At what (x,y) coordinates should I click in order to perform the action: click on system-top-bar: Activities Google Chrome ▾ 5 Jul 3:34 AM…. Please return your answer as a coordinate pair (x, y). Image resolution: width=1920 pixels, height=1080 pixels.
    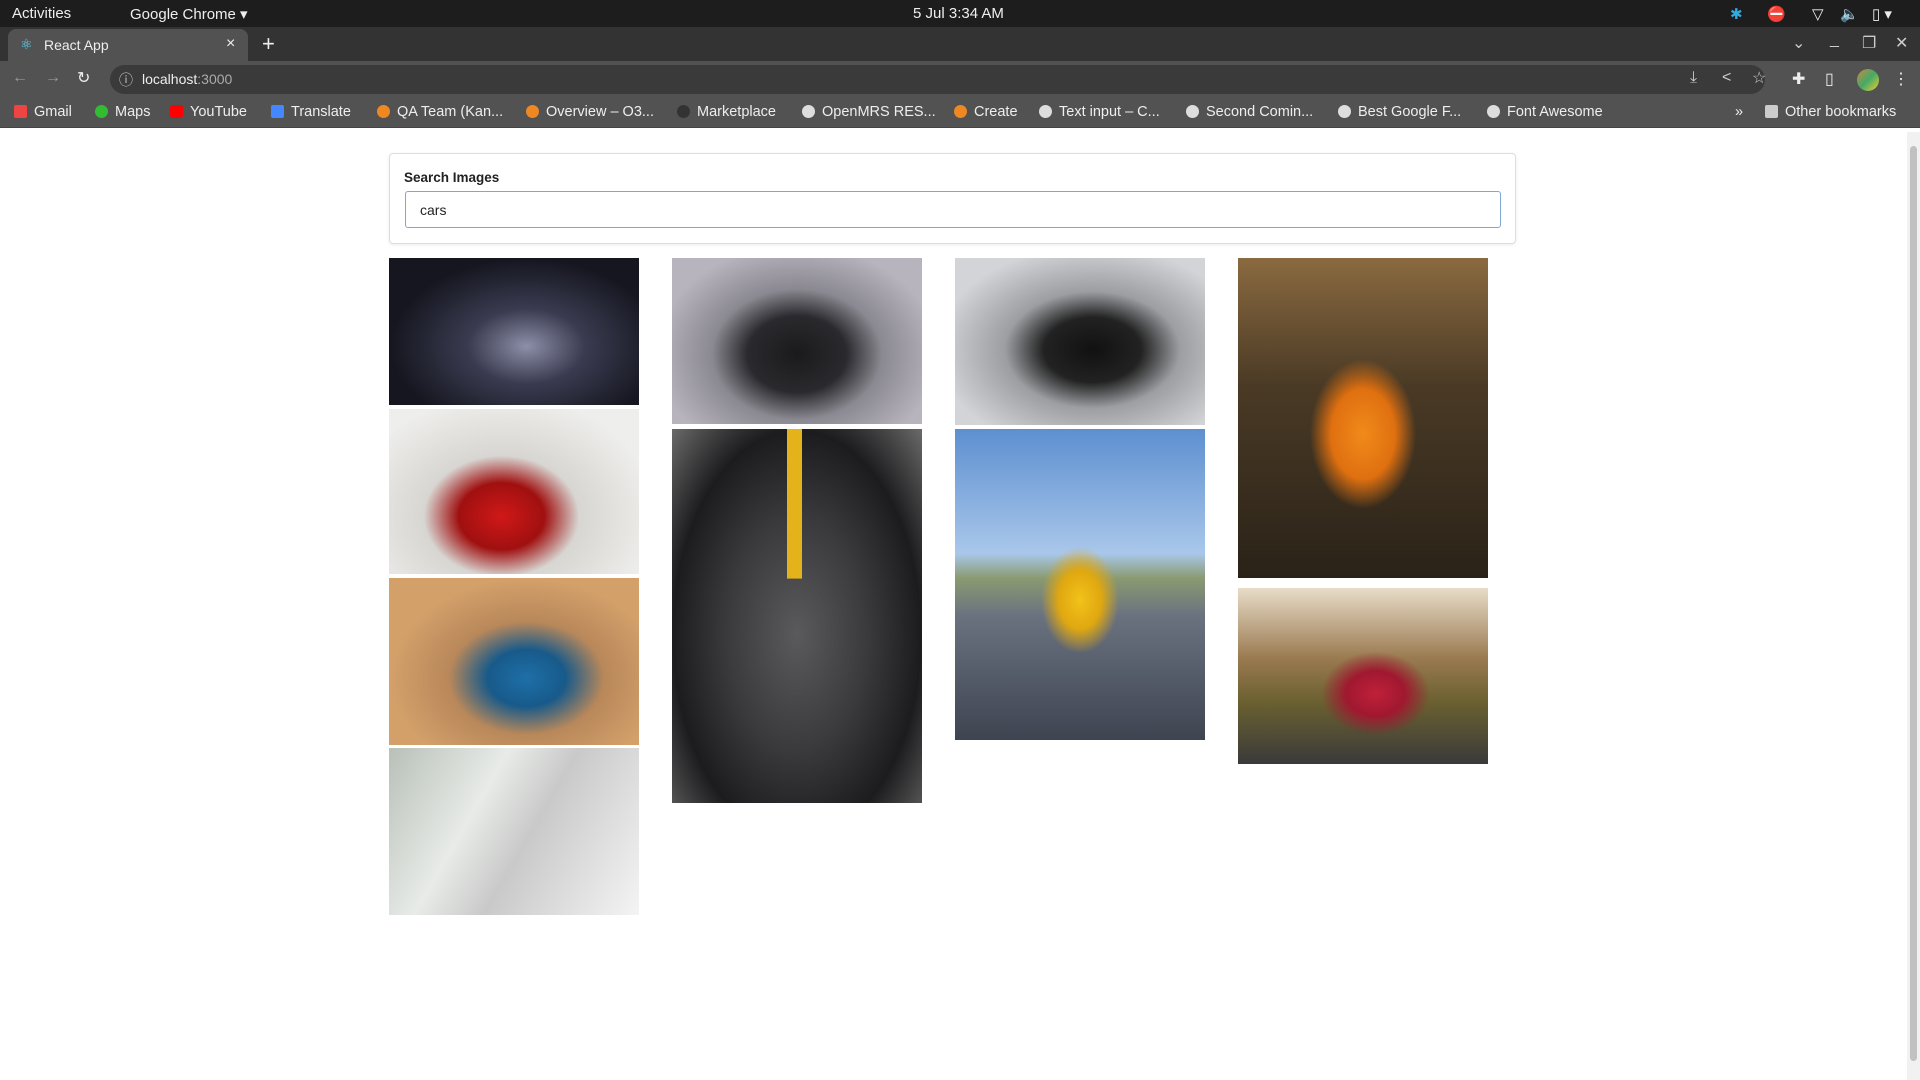
    Looking at the image, I should click on (960, 13).